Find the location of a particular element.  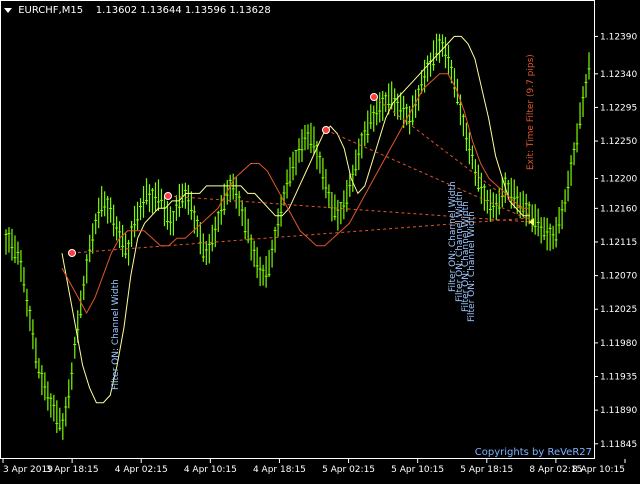

annotation-filter-on-1: Filter ON: Channel Width is located at coordinates (116, 334).